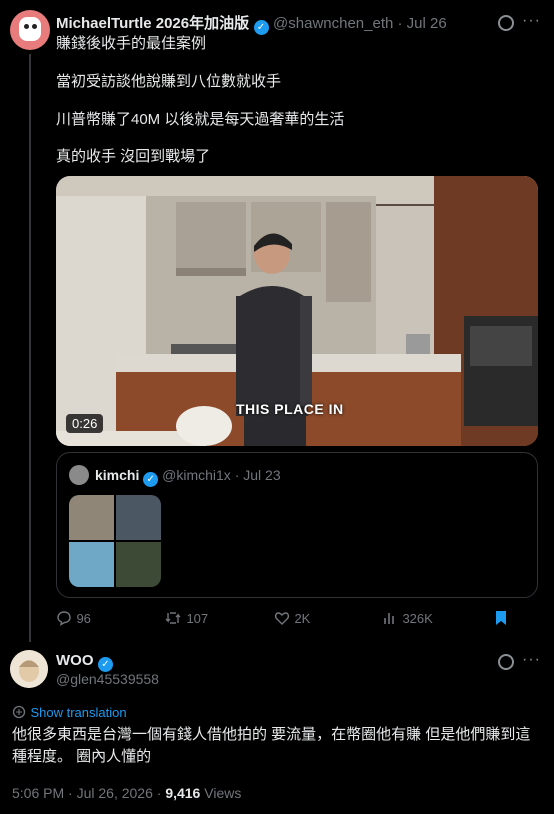 This screenshot has height=814, width=554. I want to click on translate-icon, so click(19, 712).